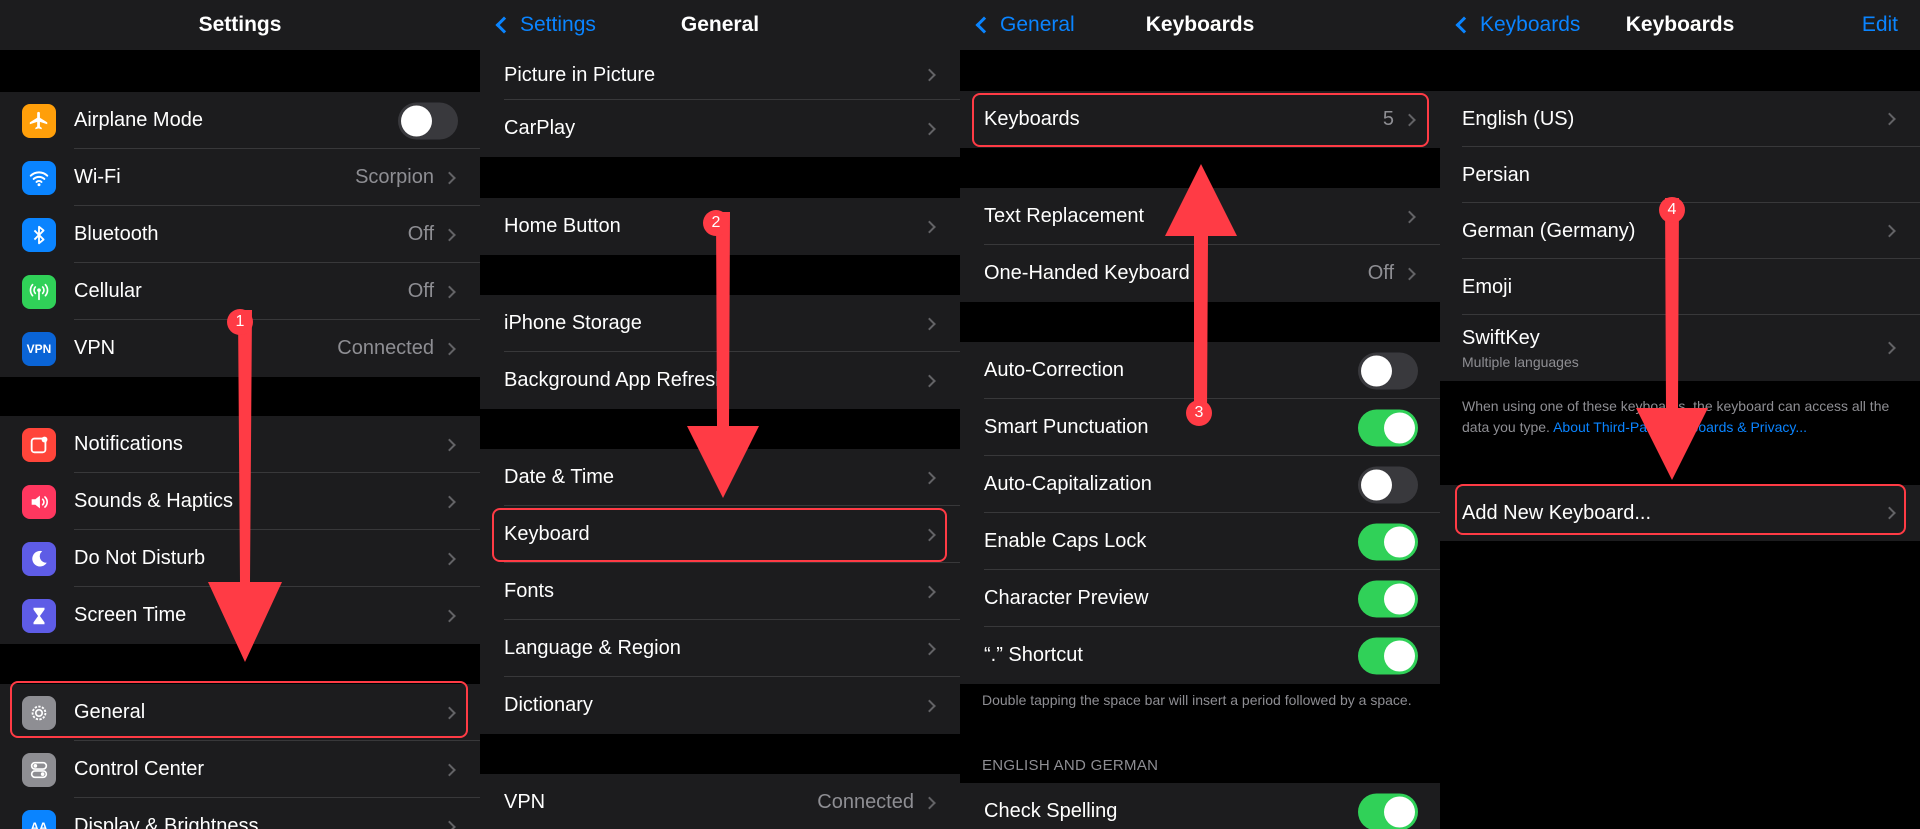 The image size is (1920, 829). What do you see at coordinates (116, 234) in the screenshot?
I see `row-label: Bluetooth` at bounding box center [116, 234].